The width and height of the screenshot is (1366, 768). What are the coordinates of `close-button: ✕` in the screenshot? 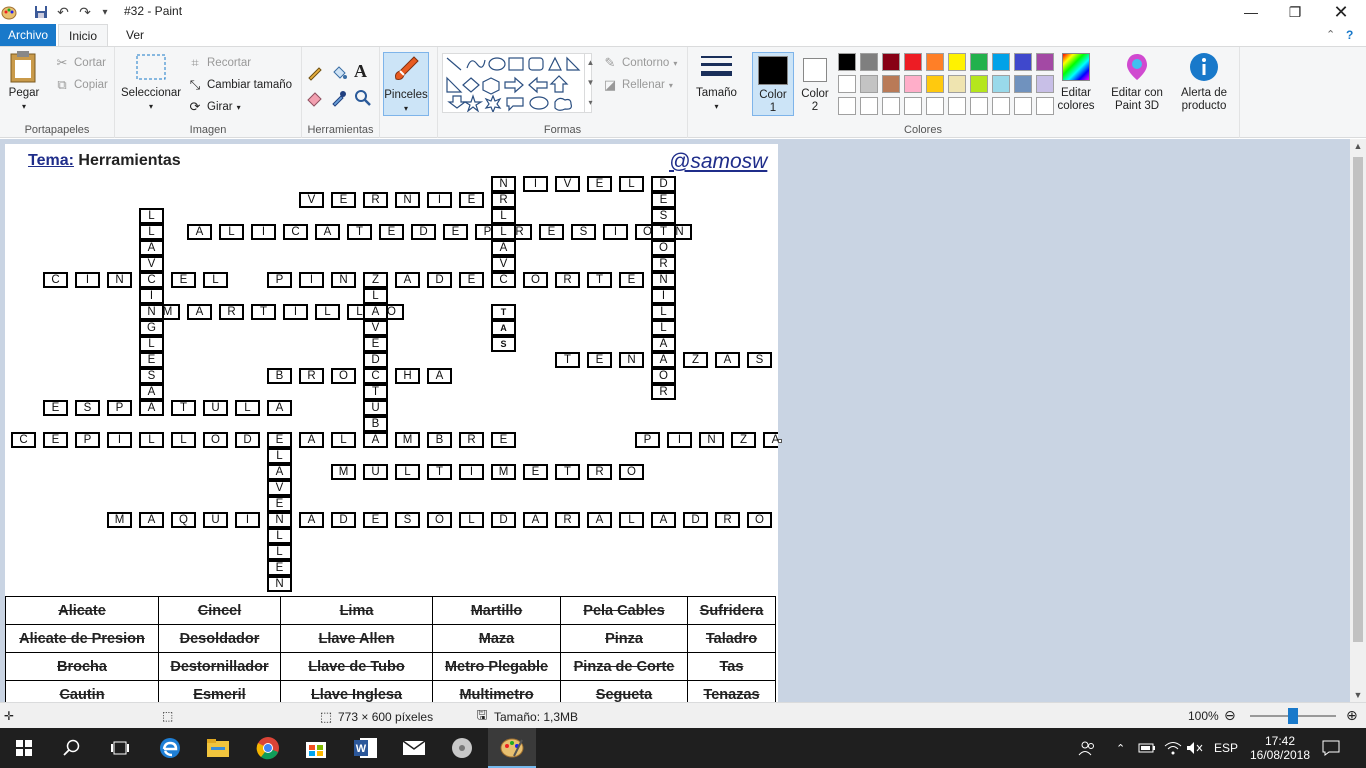 It's located at (1341, 12).